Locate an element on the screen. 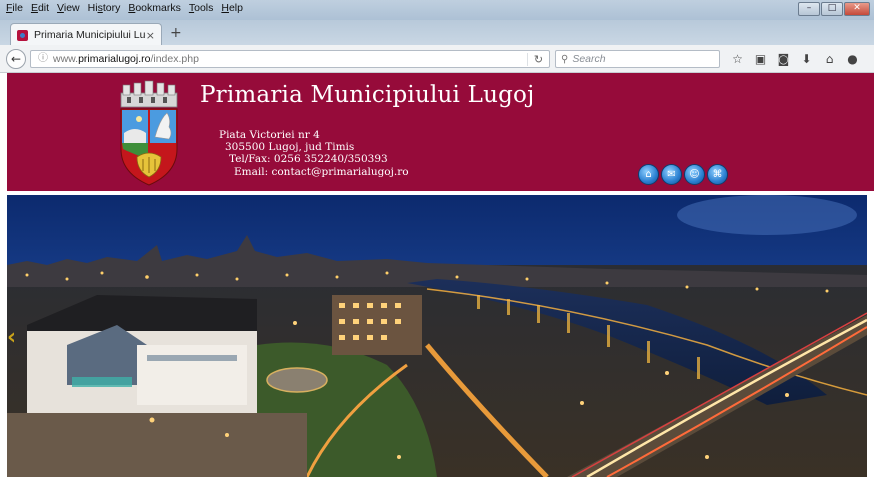 This screenshot has width=874, height=477. star-icon: ☆ is located at coordinates (737, 59).